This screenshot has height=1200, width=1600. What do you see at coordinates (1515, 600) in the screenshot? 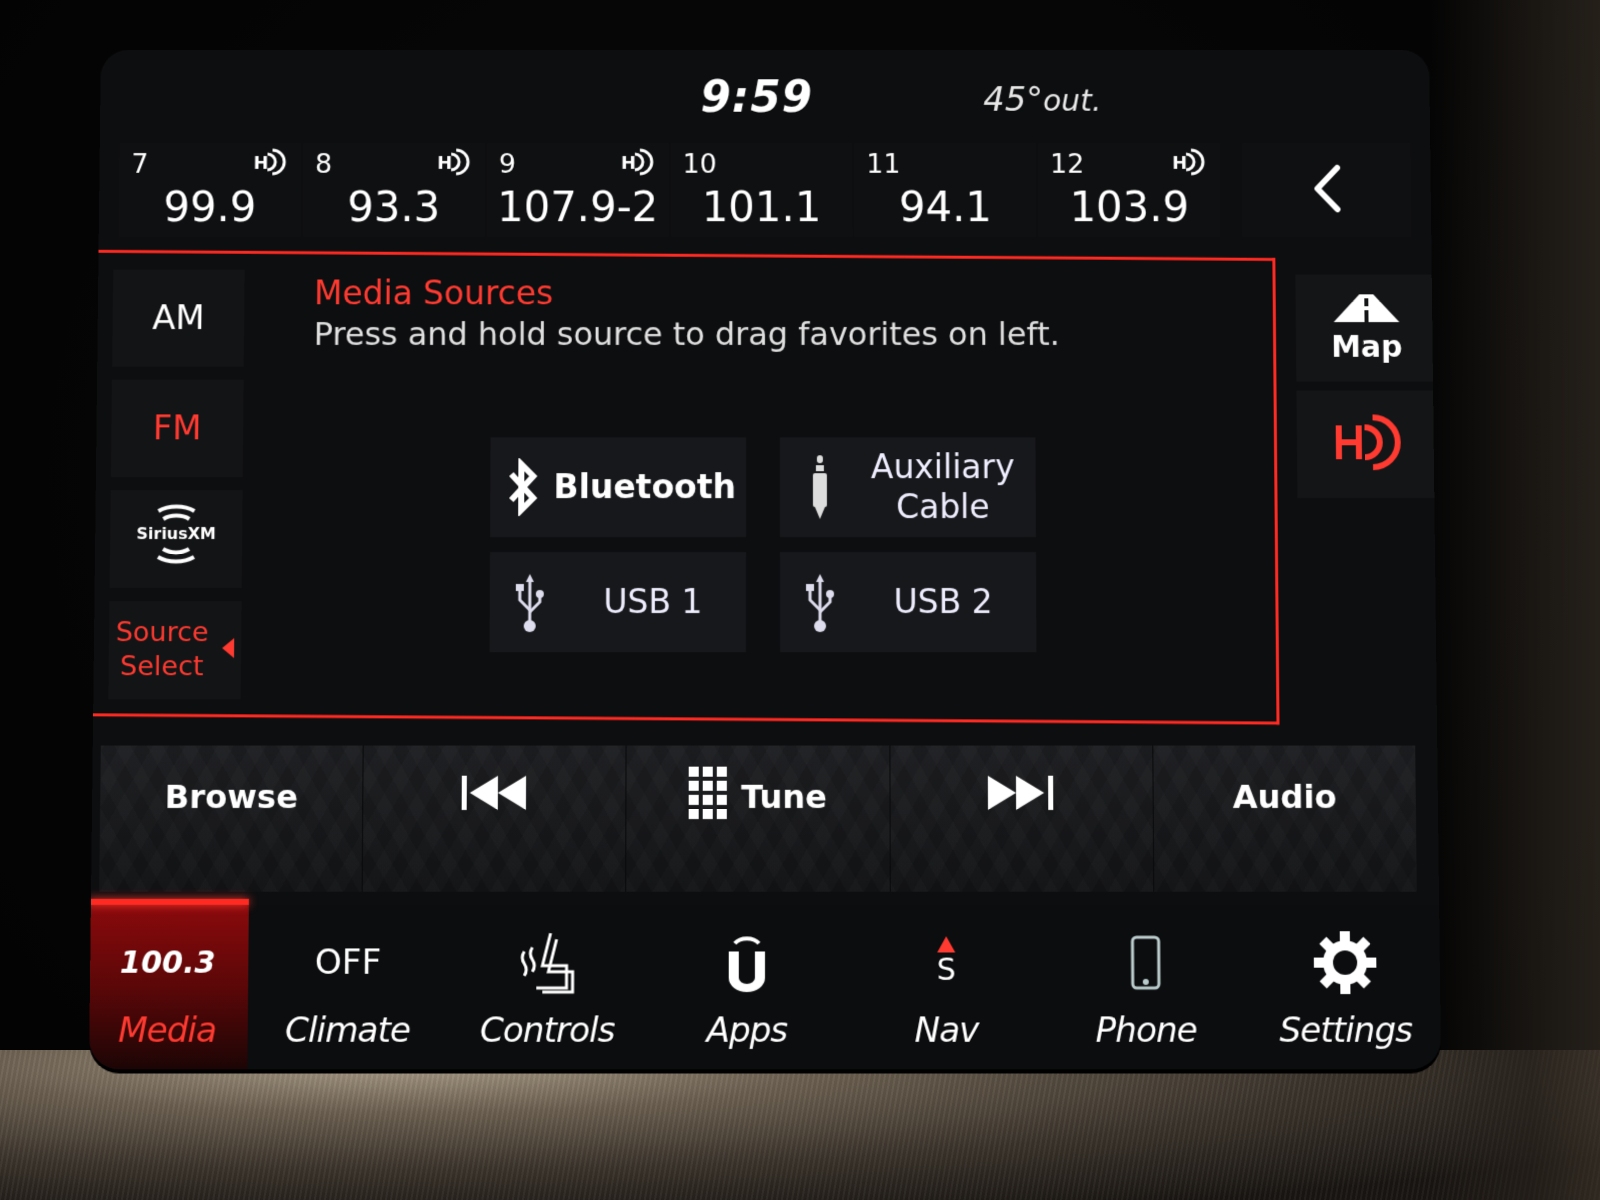
I see `dashboard-trim-right` at bounding box center [1515, 600].